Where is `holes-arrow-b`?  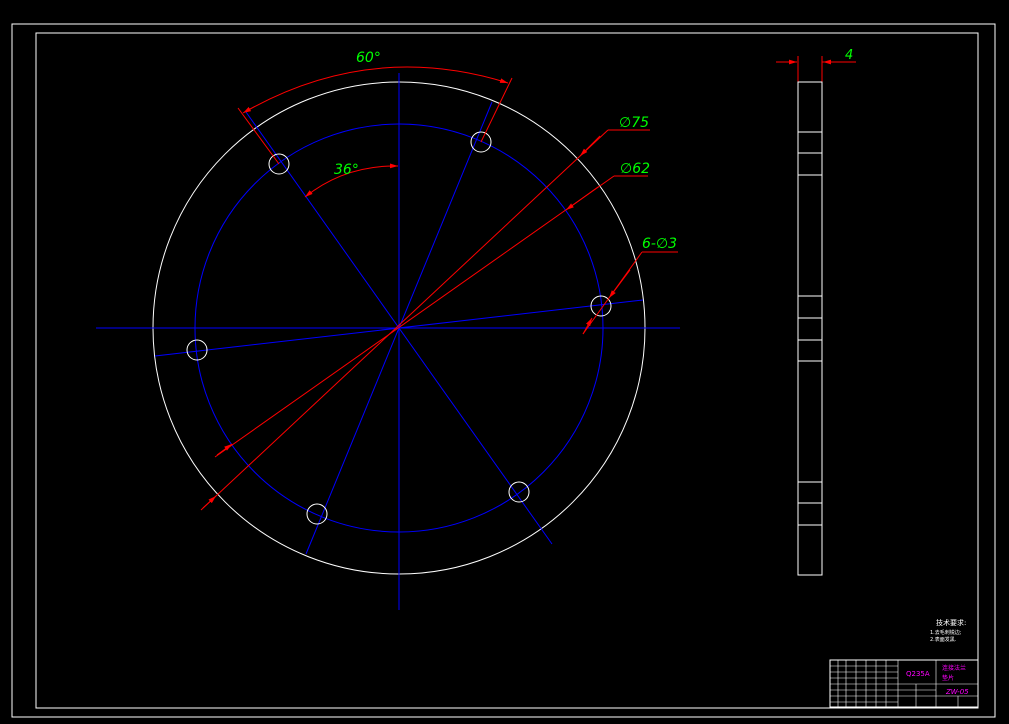 holes-arrow-b is located at coordinates (587, 326).